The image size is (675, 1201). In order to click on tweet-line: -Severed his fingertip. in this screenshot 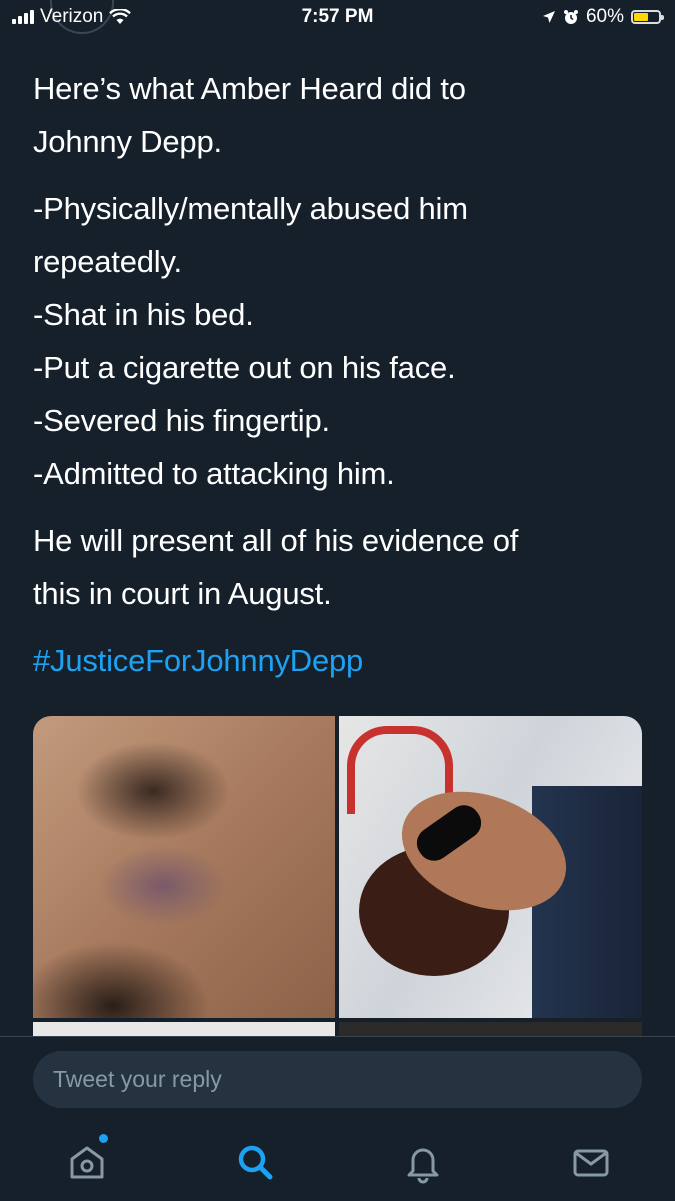, I will do `click(181, 420)`.